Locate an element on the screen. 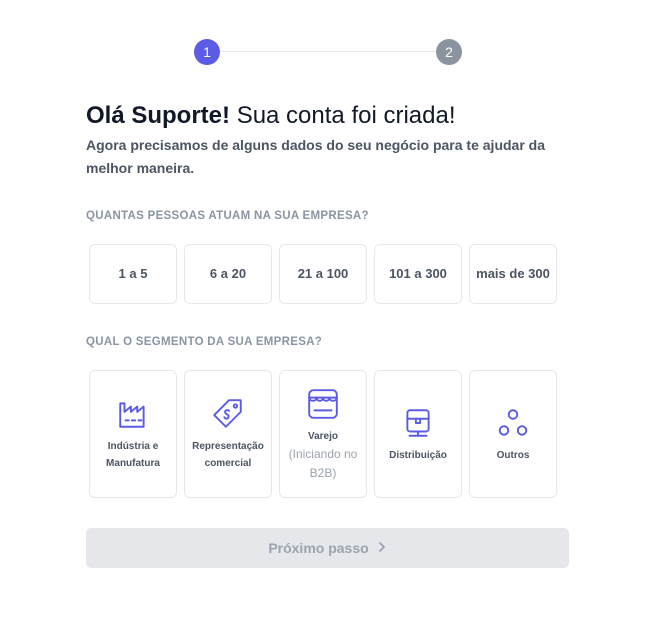 Image resolution: width=646 pixels, height=625 pixels. storefront-icon is located at coordinates (323, 404).